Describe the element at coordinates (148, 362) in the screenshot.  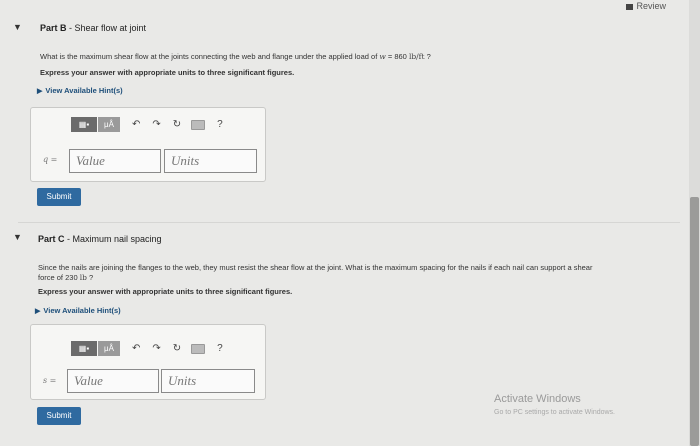
I see `part-c-answer-widget: ▦▪ μÅ ↶ ↷ ↻ ? s = Value Units` at that location.